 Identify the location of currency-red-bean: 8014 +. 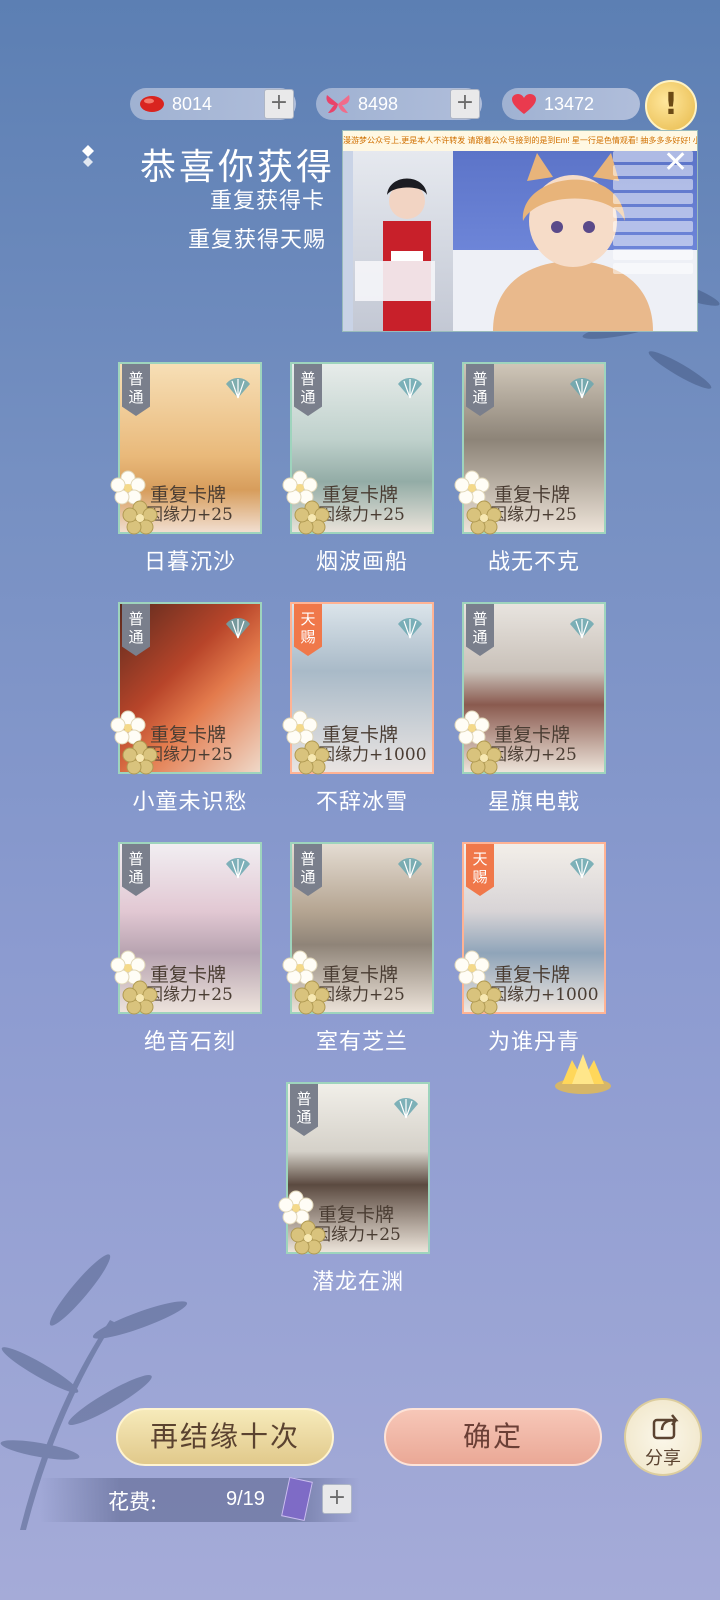
(213, 104).